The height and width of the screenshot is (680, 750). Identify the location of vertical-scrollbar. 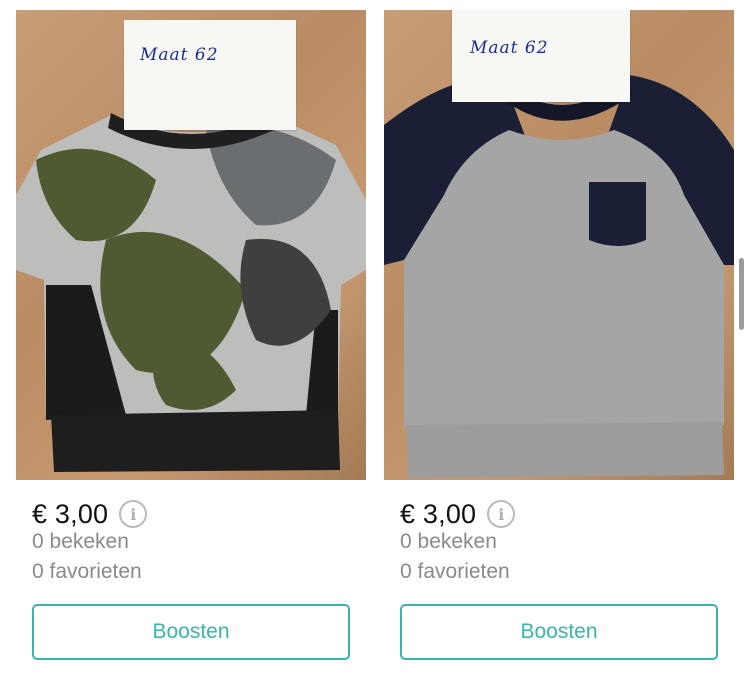
(741, 294).